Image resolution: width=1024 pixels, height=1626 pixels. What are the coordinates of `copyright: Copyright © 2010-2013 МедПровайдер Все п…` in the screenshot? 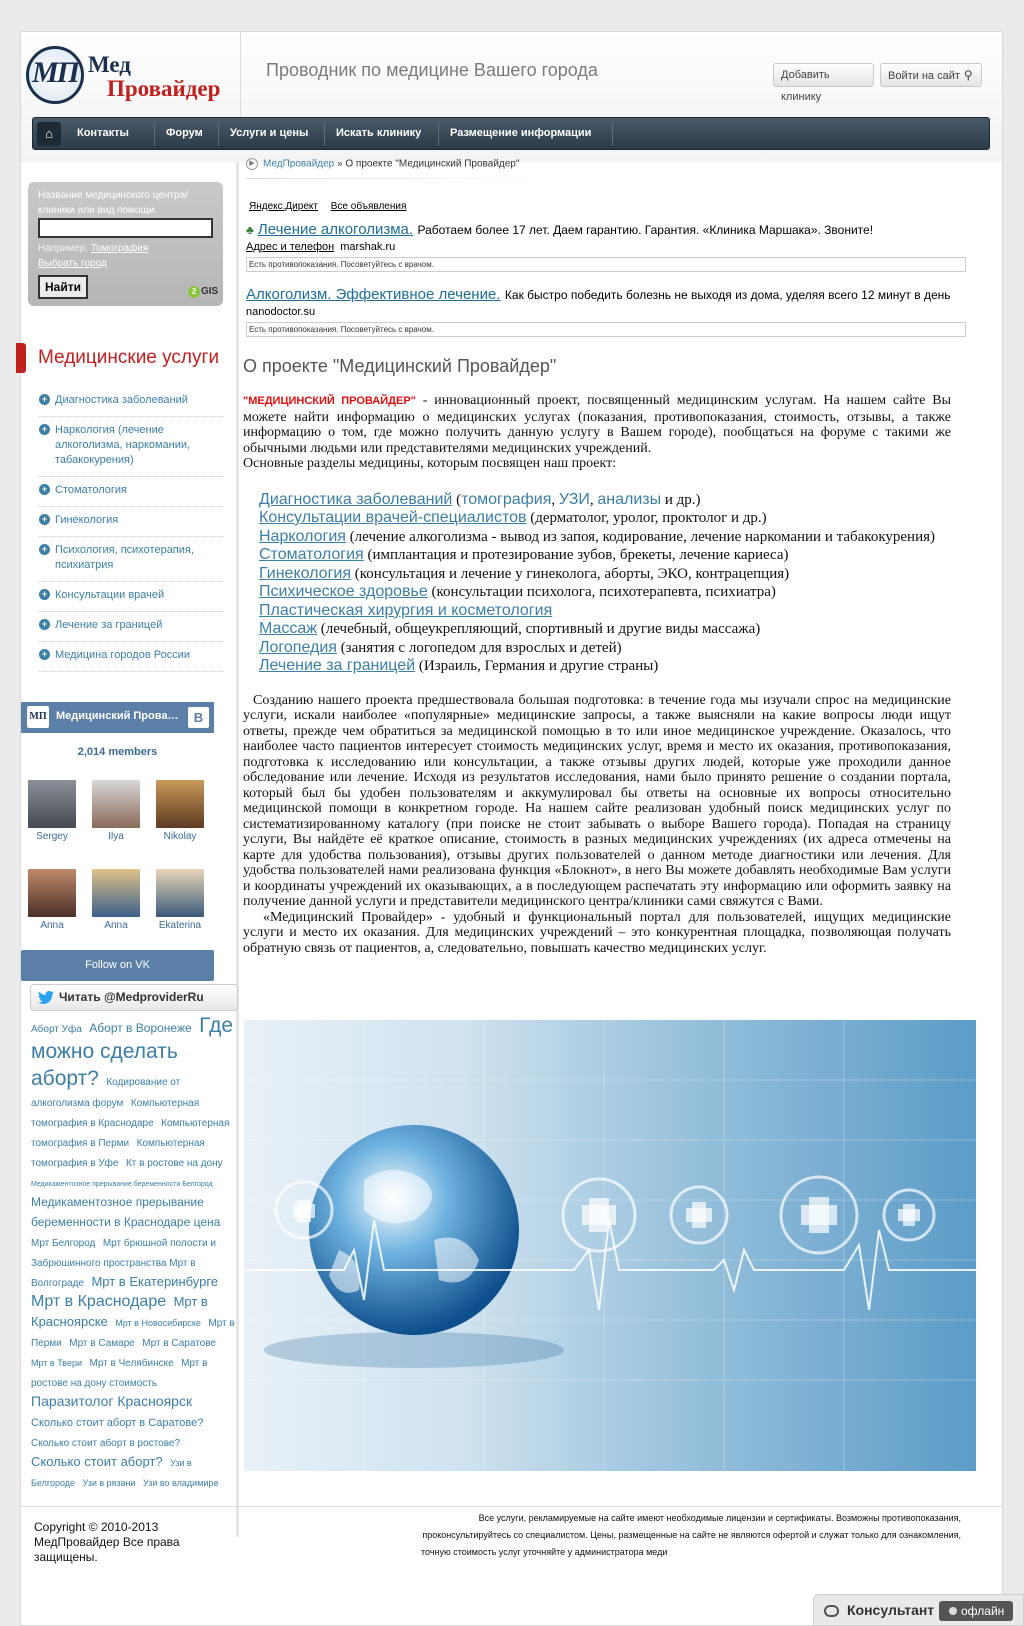 It's located at (107, 1542).